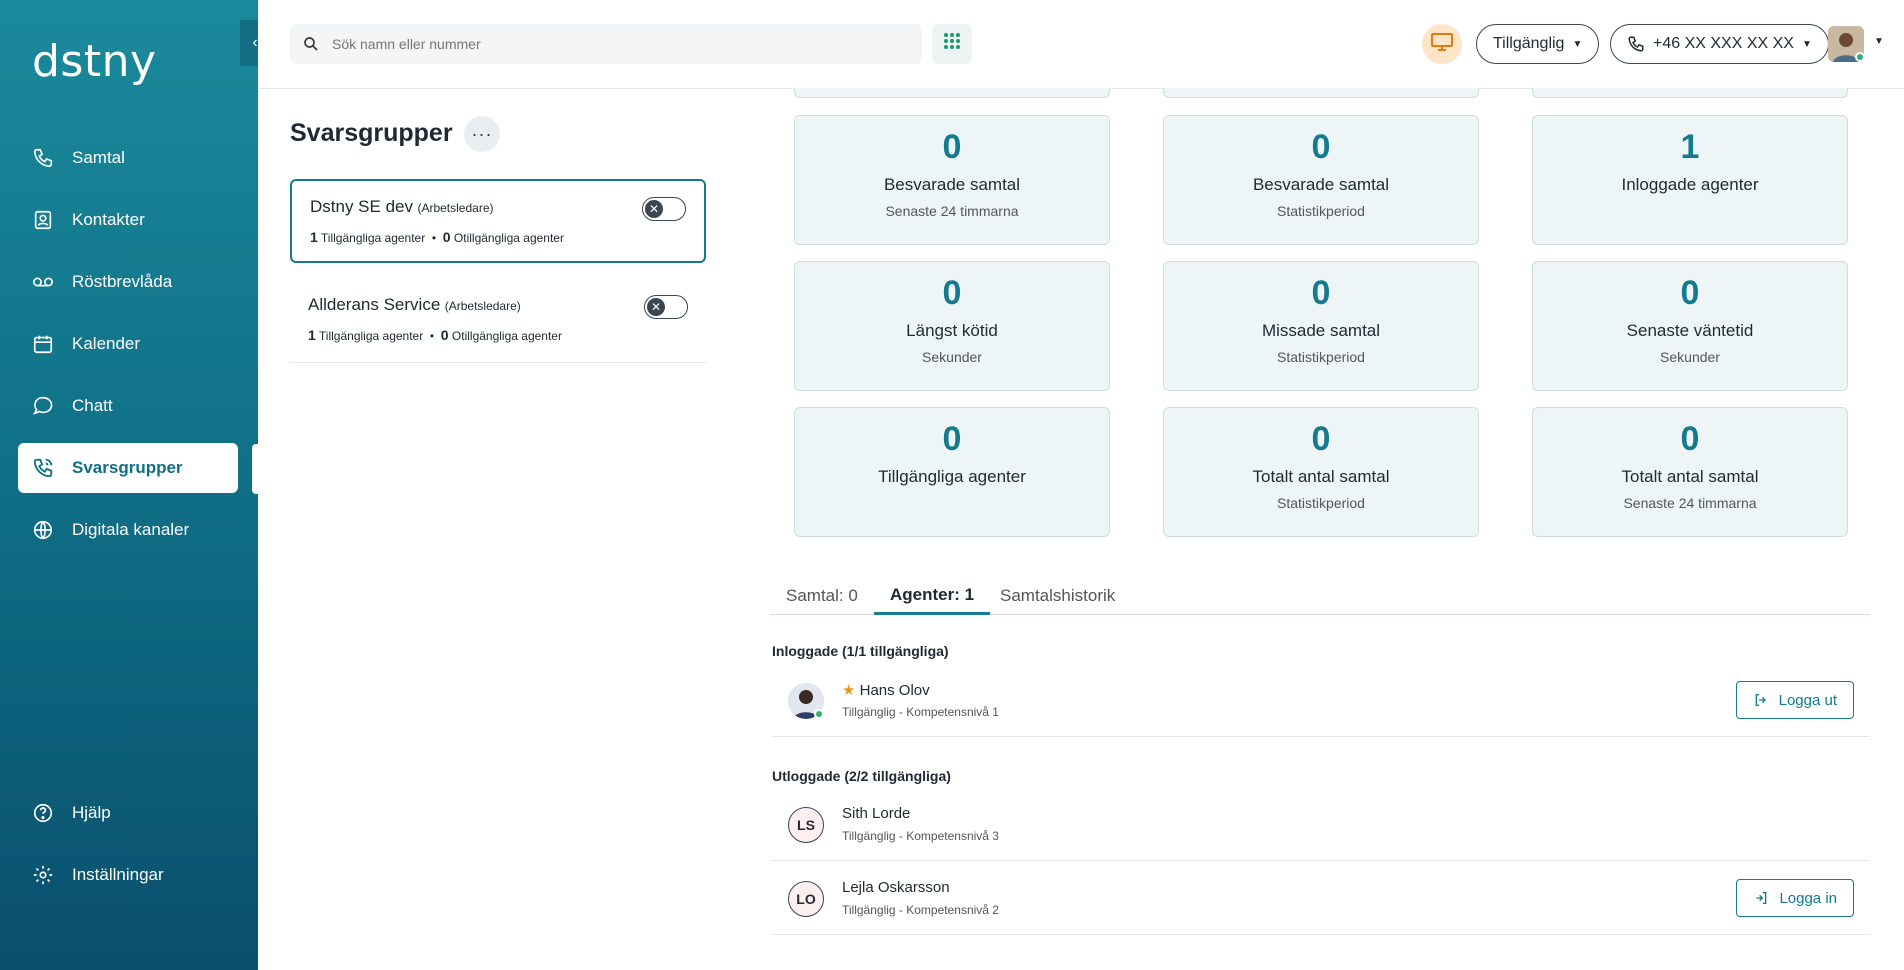 The image size is (1904, 970). I want to click on sidebar-item-label: Kontakter, so click(108, 219).